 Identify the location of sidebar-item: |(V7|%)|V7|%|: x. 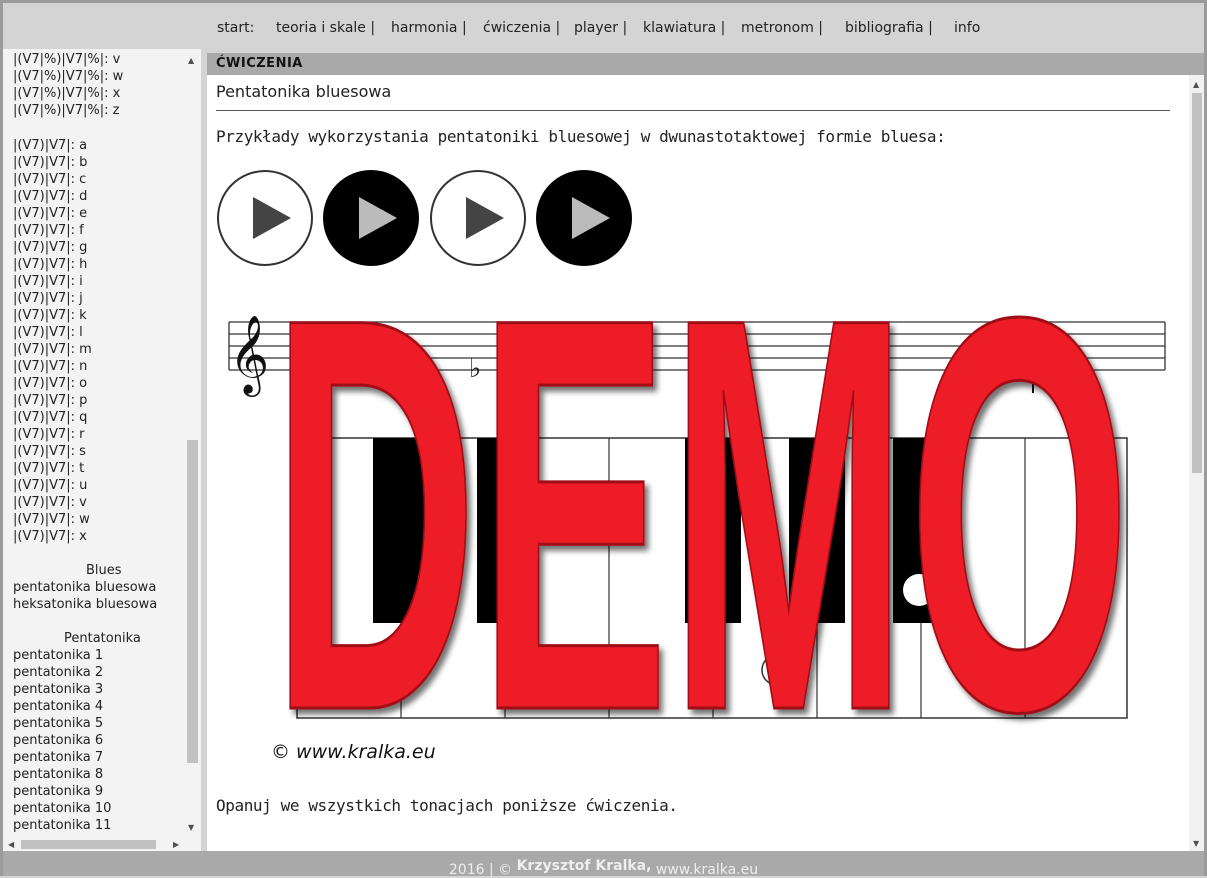
(66, 93).